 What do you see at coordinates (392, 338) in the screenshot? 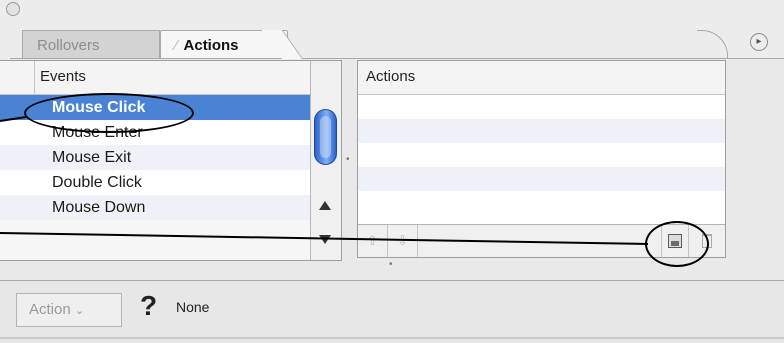
I see `footer-bottom-divider` at bounding box center [392, 338].